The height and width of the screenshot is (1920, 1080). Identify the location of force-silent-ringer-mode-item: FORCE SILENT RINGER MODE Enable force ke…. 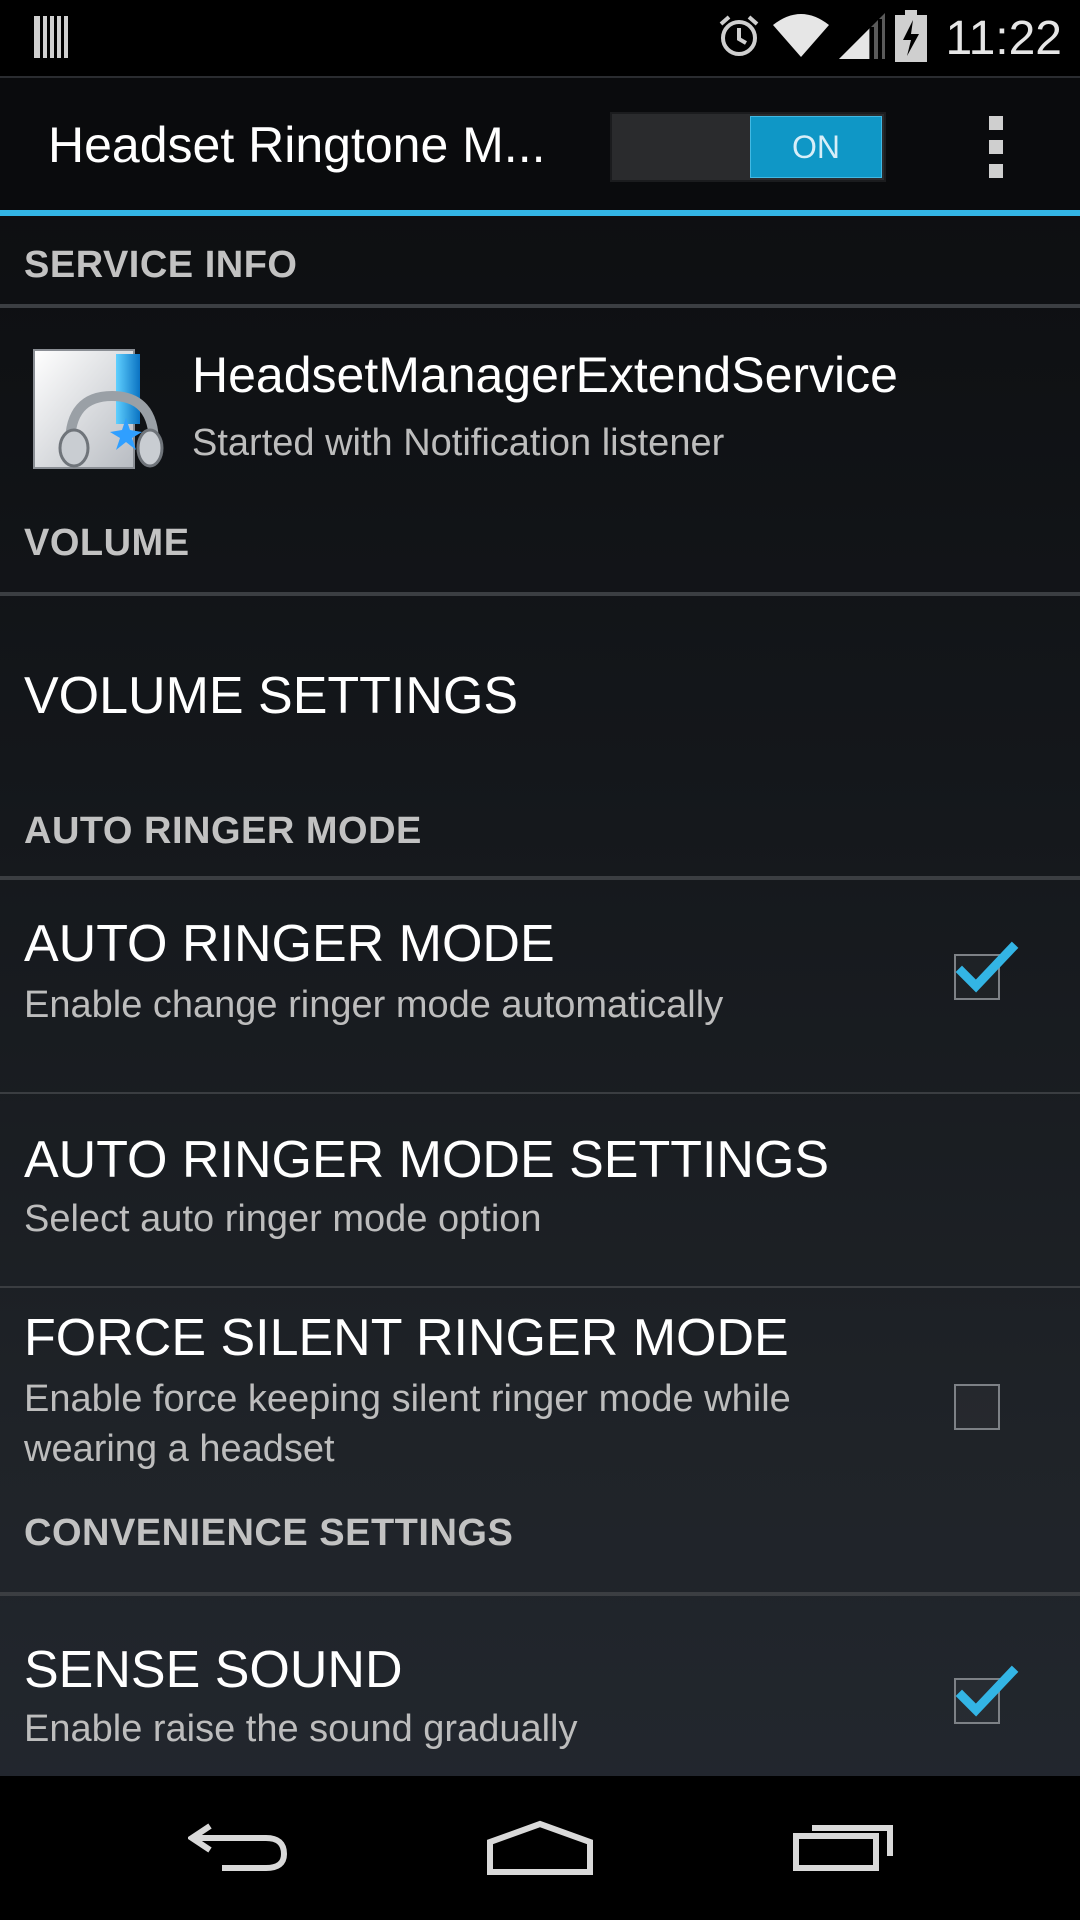
(540, 1399).